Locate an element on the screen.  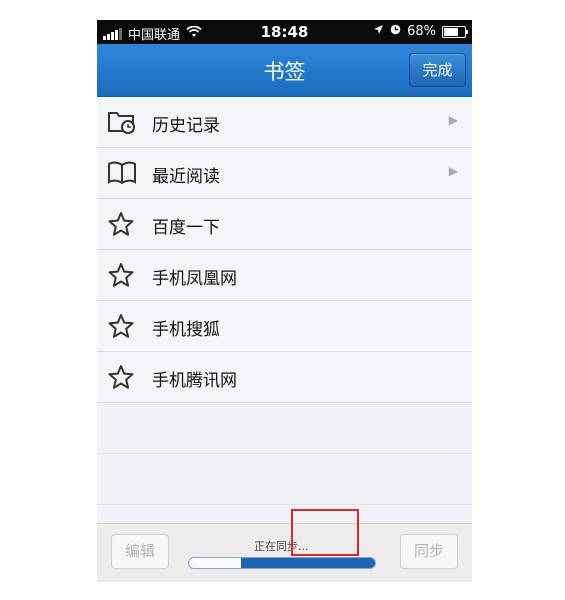
battery-percent: 68% is located at coordinates (421, 31).